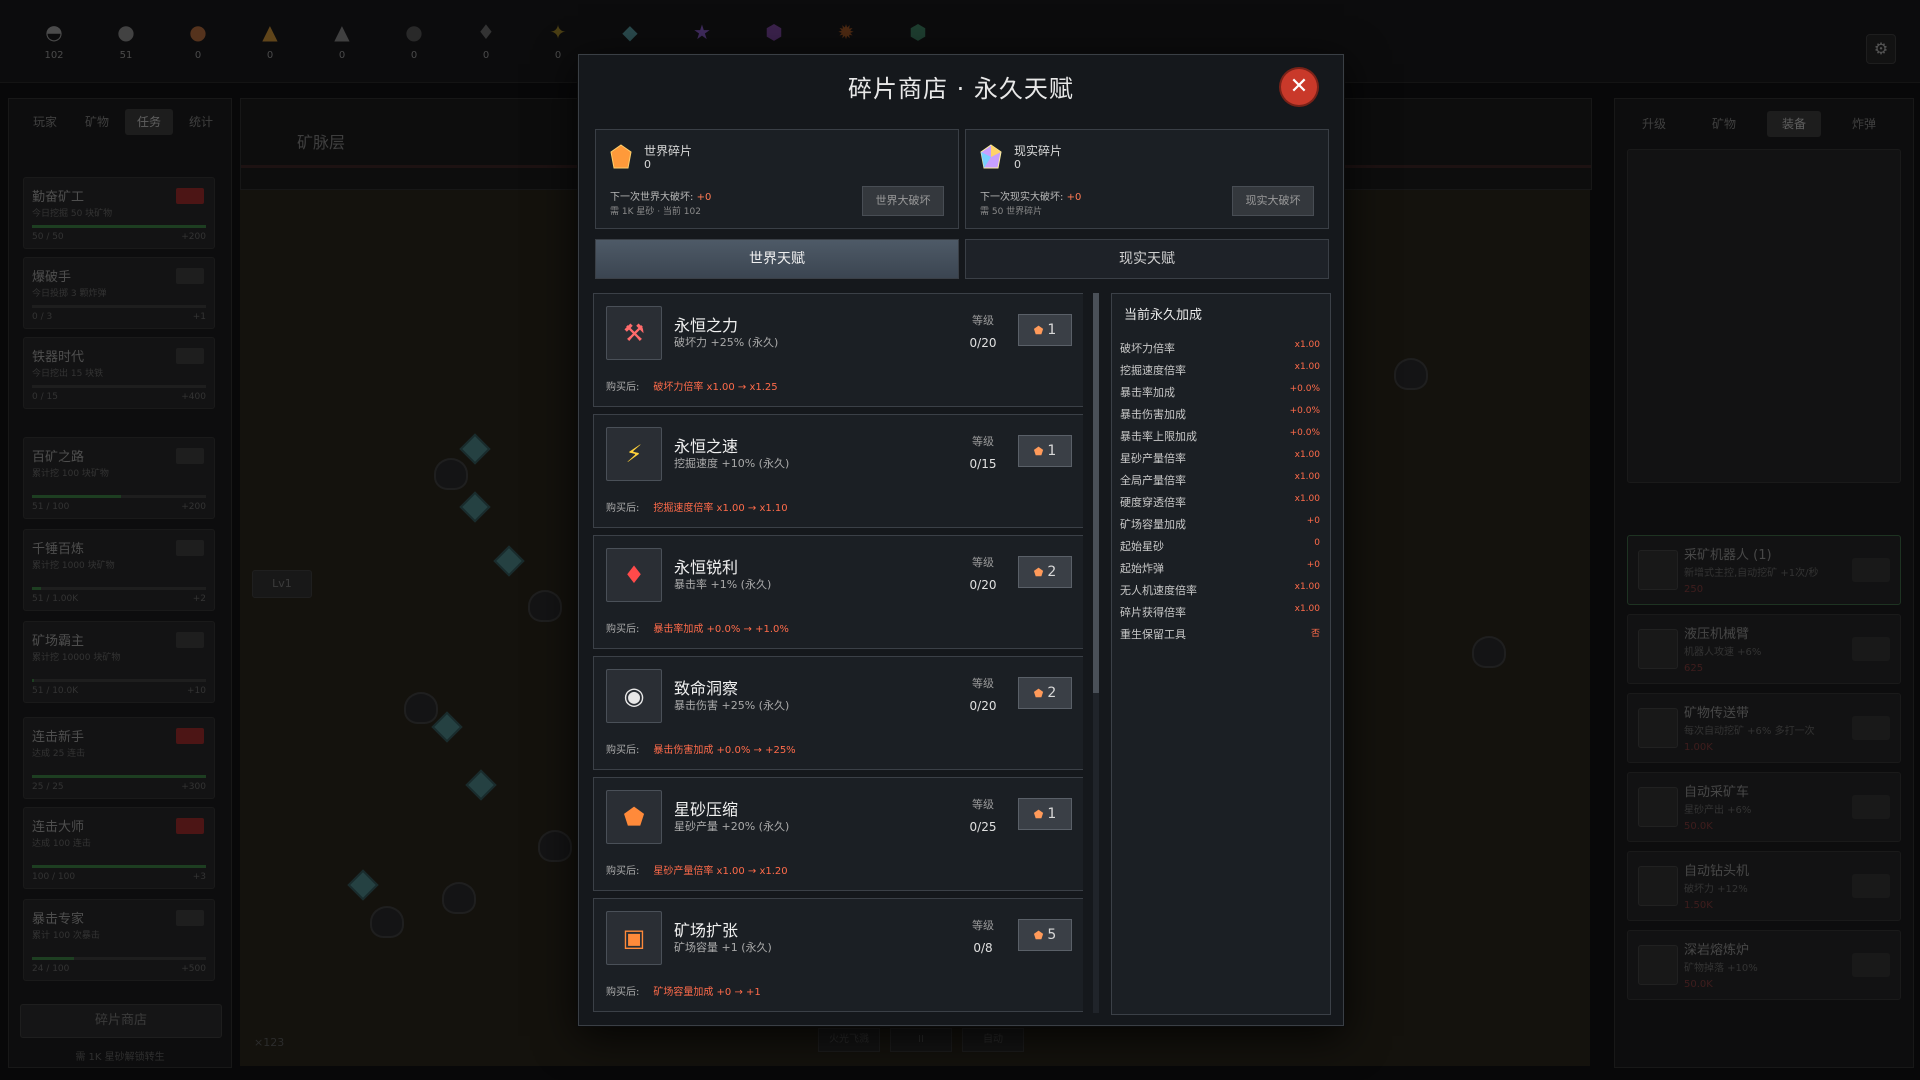 The width and height of the screenshot is (1920, 1080). What do you see at coordinates (715, 387) in the screenshot?
I see `after-buy-value: 破坏力倍率 x1.00 → x1.25` at bounding box center [715, 387].